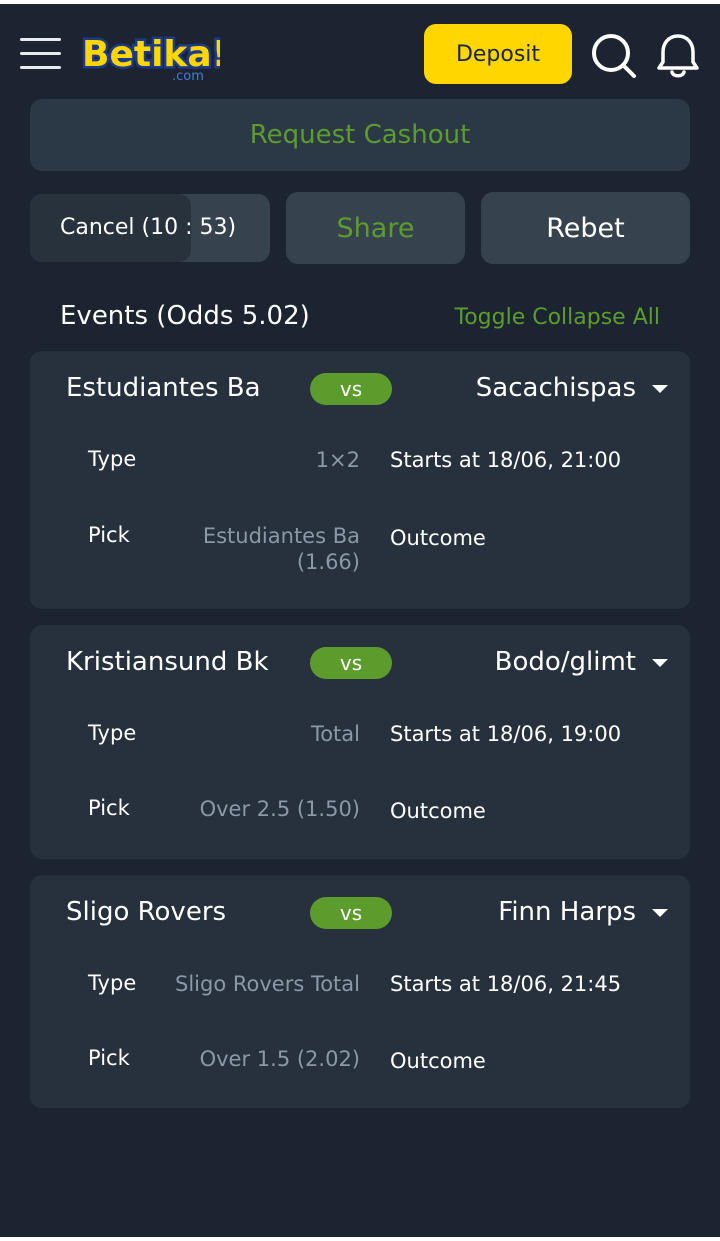 This screenshot has height=1241, width=720. What do you see at coordinates (565, 662) in the screenshot?
I see `away-team: Bodo/glimt` at bounding box center [565, 662].